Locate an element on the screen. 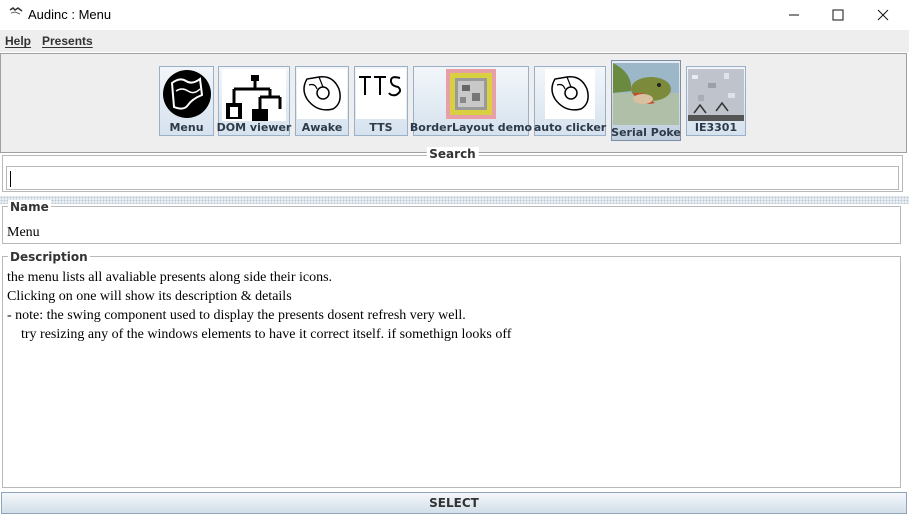 The height and width of the screenshot is (516, 909). search-input is located at coordinates (452, 178).